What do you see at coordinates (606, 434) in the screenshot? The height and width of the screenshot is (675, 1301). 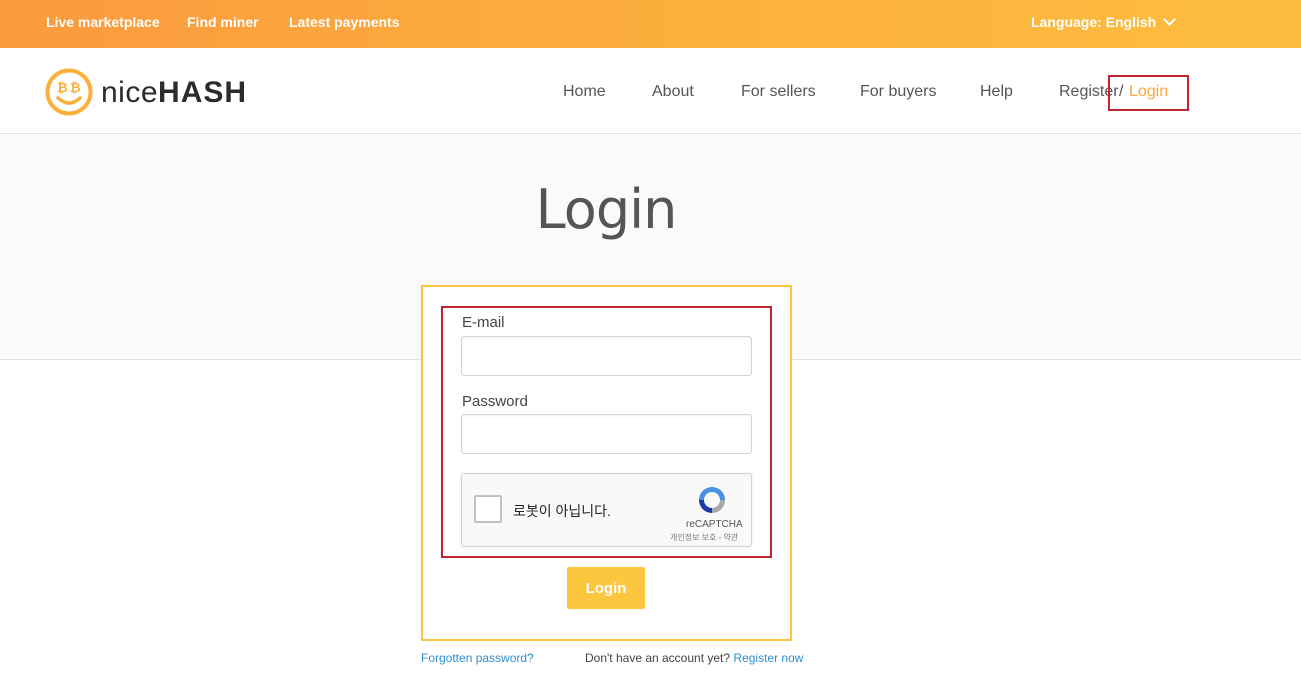 I see `password-field` at bounding box center [606, 434].